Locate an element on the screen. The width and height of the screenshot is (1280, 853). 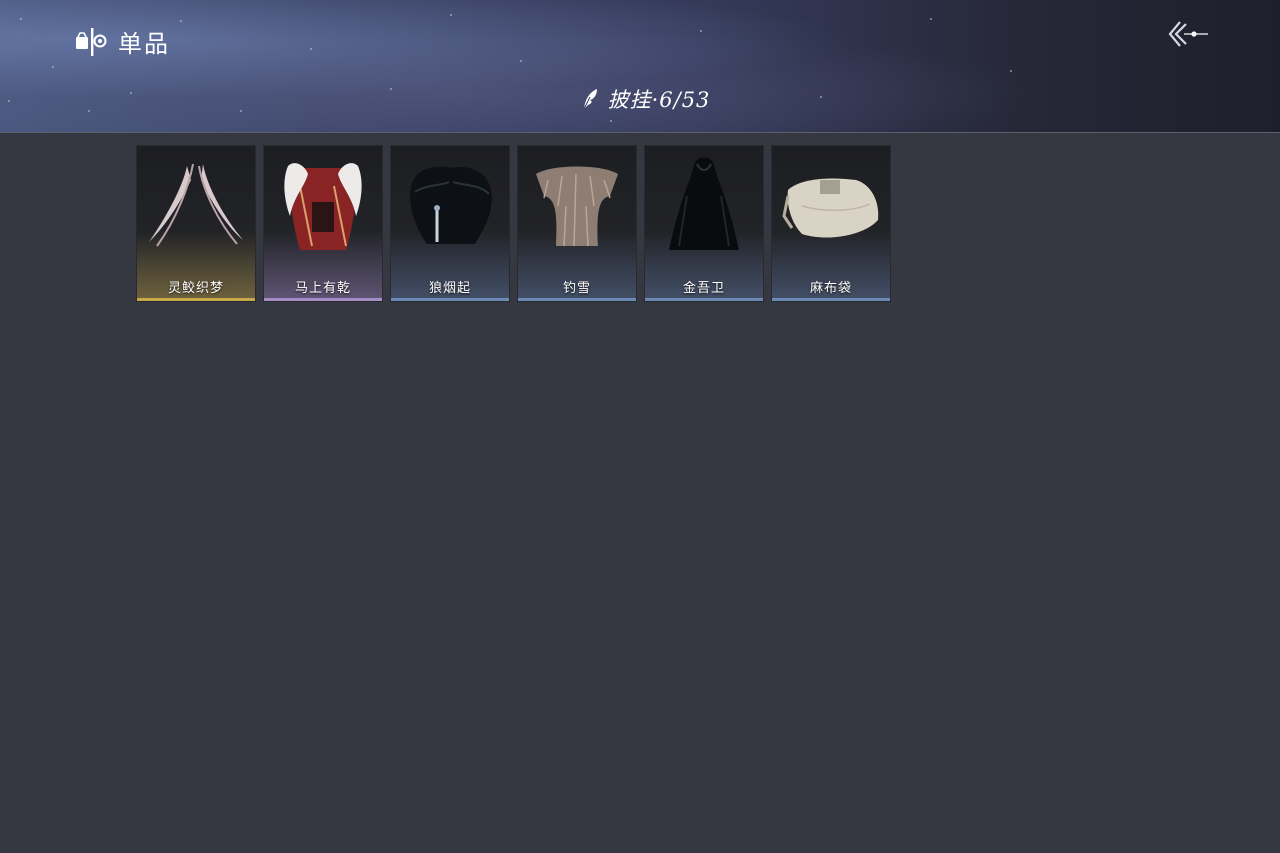
dark-fur-cape-icon is located at coordinates (451, 205).